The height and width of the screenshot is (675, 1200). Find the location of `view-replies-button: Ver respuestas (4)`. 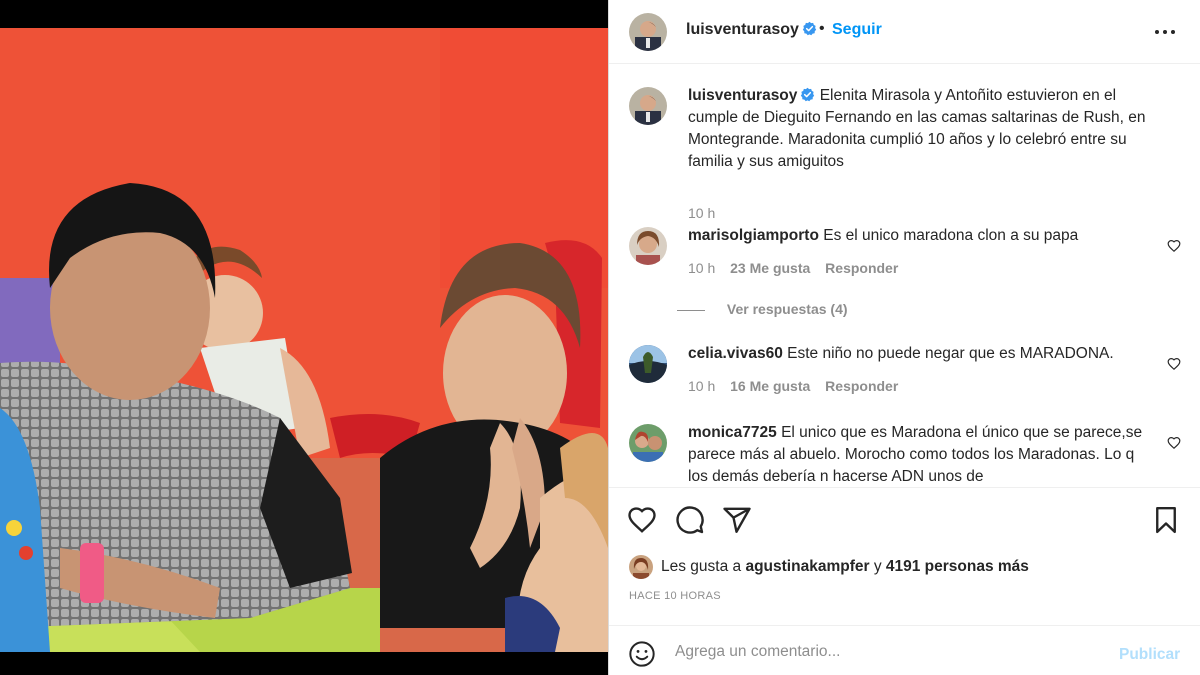

view-replies-button: Ver respuestas (4) is located at coordinates (762, 309).